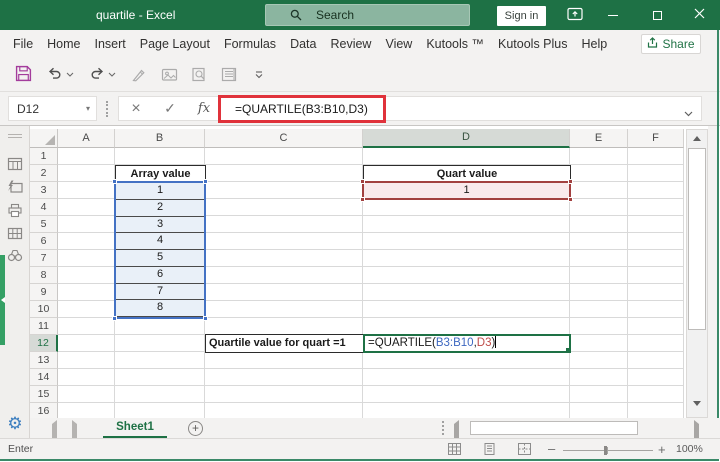 This screenshot has width=720, height=462. I want to click on enter-button: ✓, so click(170, 108).